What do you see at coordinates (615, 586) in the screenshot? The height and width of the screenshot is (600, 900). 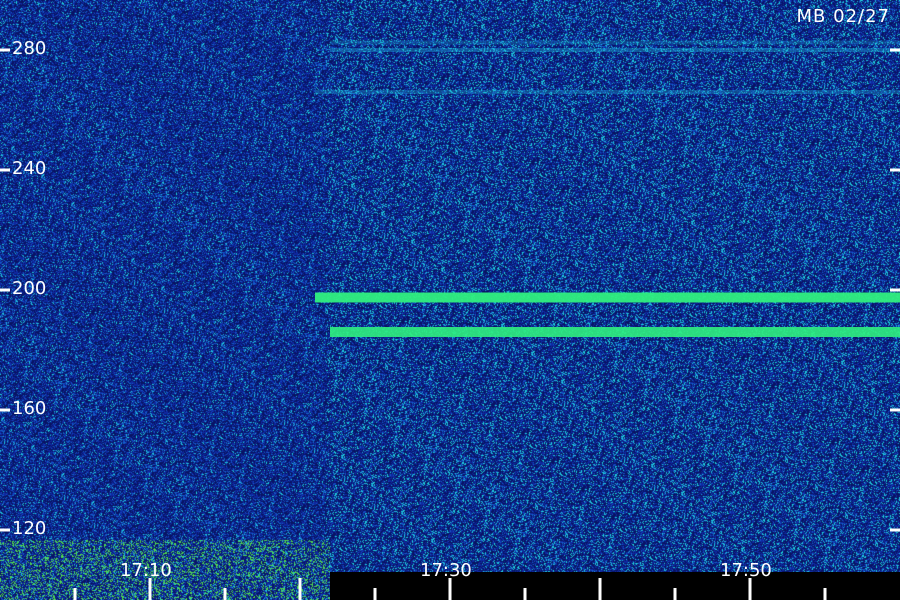 I see `time-axis-band` at bounding box center [615, 586].